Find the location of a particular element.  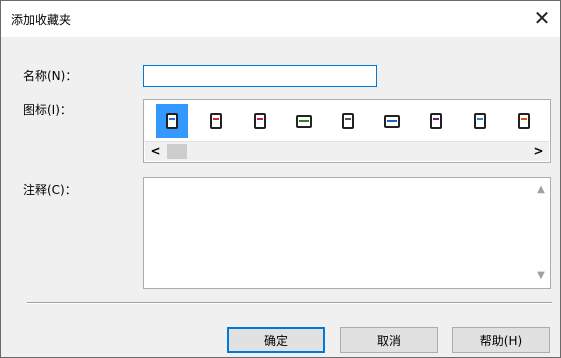

icon-label: 图标(I)： is located at coordinates (47, 110).